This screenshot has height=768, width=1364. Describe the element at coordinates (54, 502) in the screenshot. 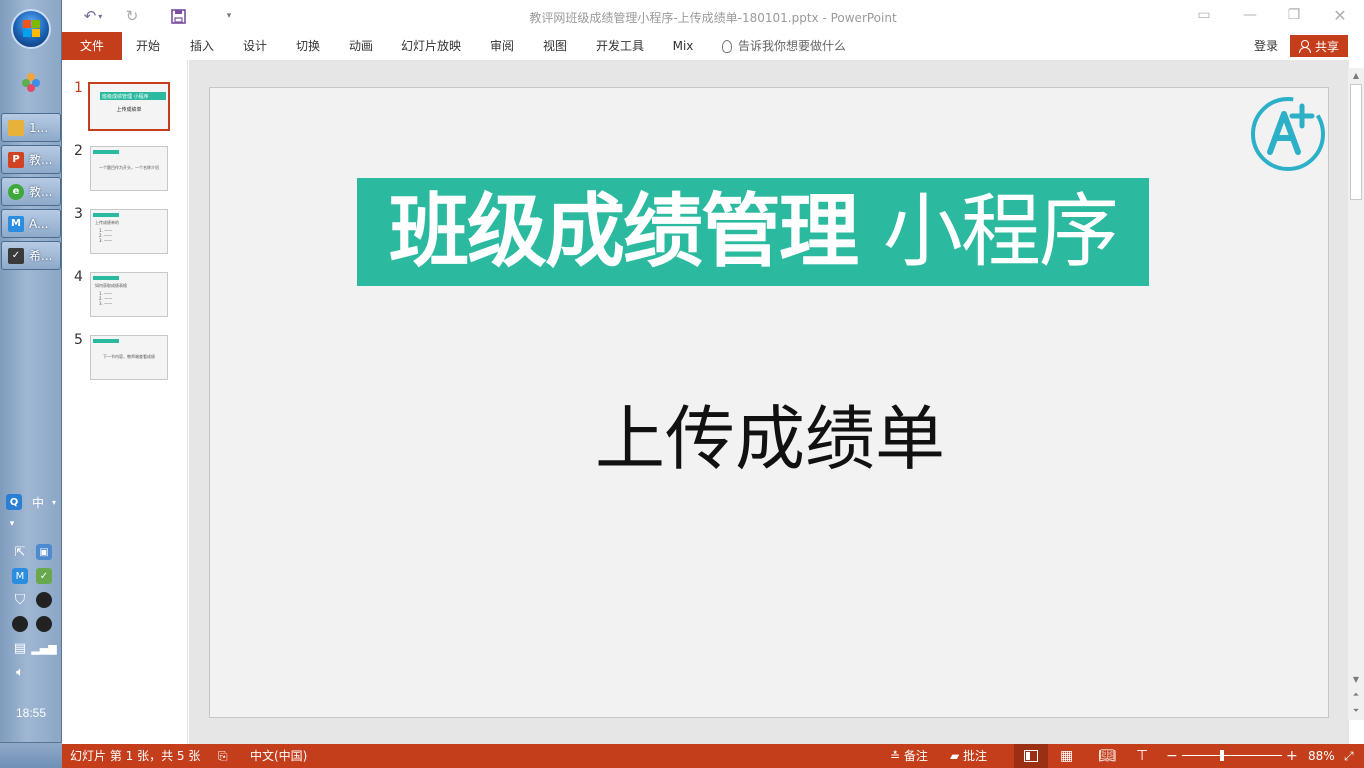

I see `ime-dropdown-icon: ▾` at that location.